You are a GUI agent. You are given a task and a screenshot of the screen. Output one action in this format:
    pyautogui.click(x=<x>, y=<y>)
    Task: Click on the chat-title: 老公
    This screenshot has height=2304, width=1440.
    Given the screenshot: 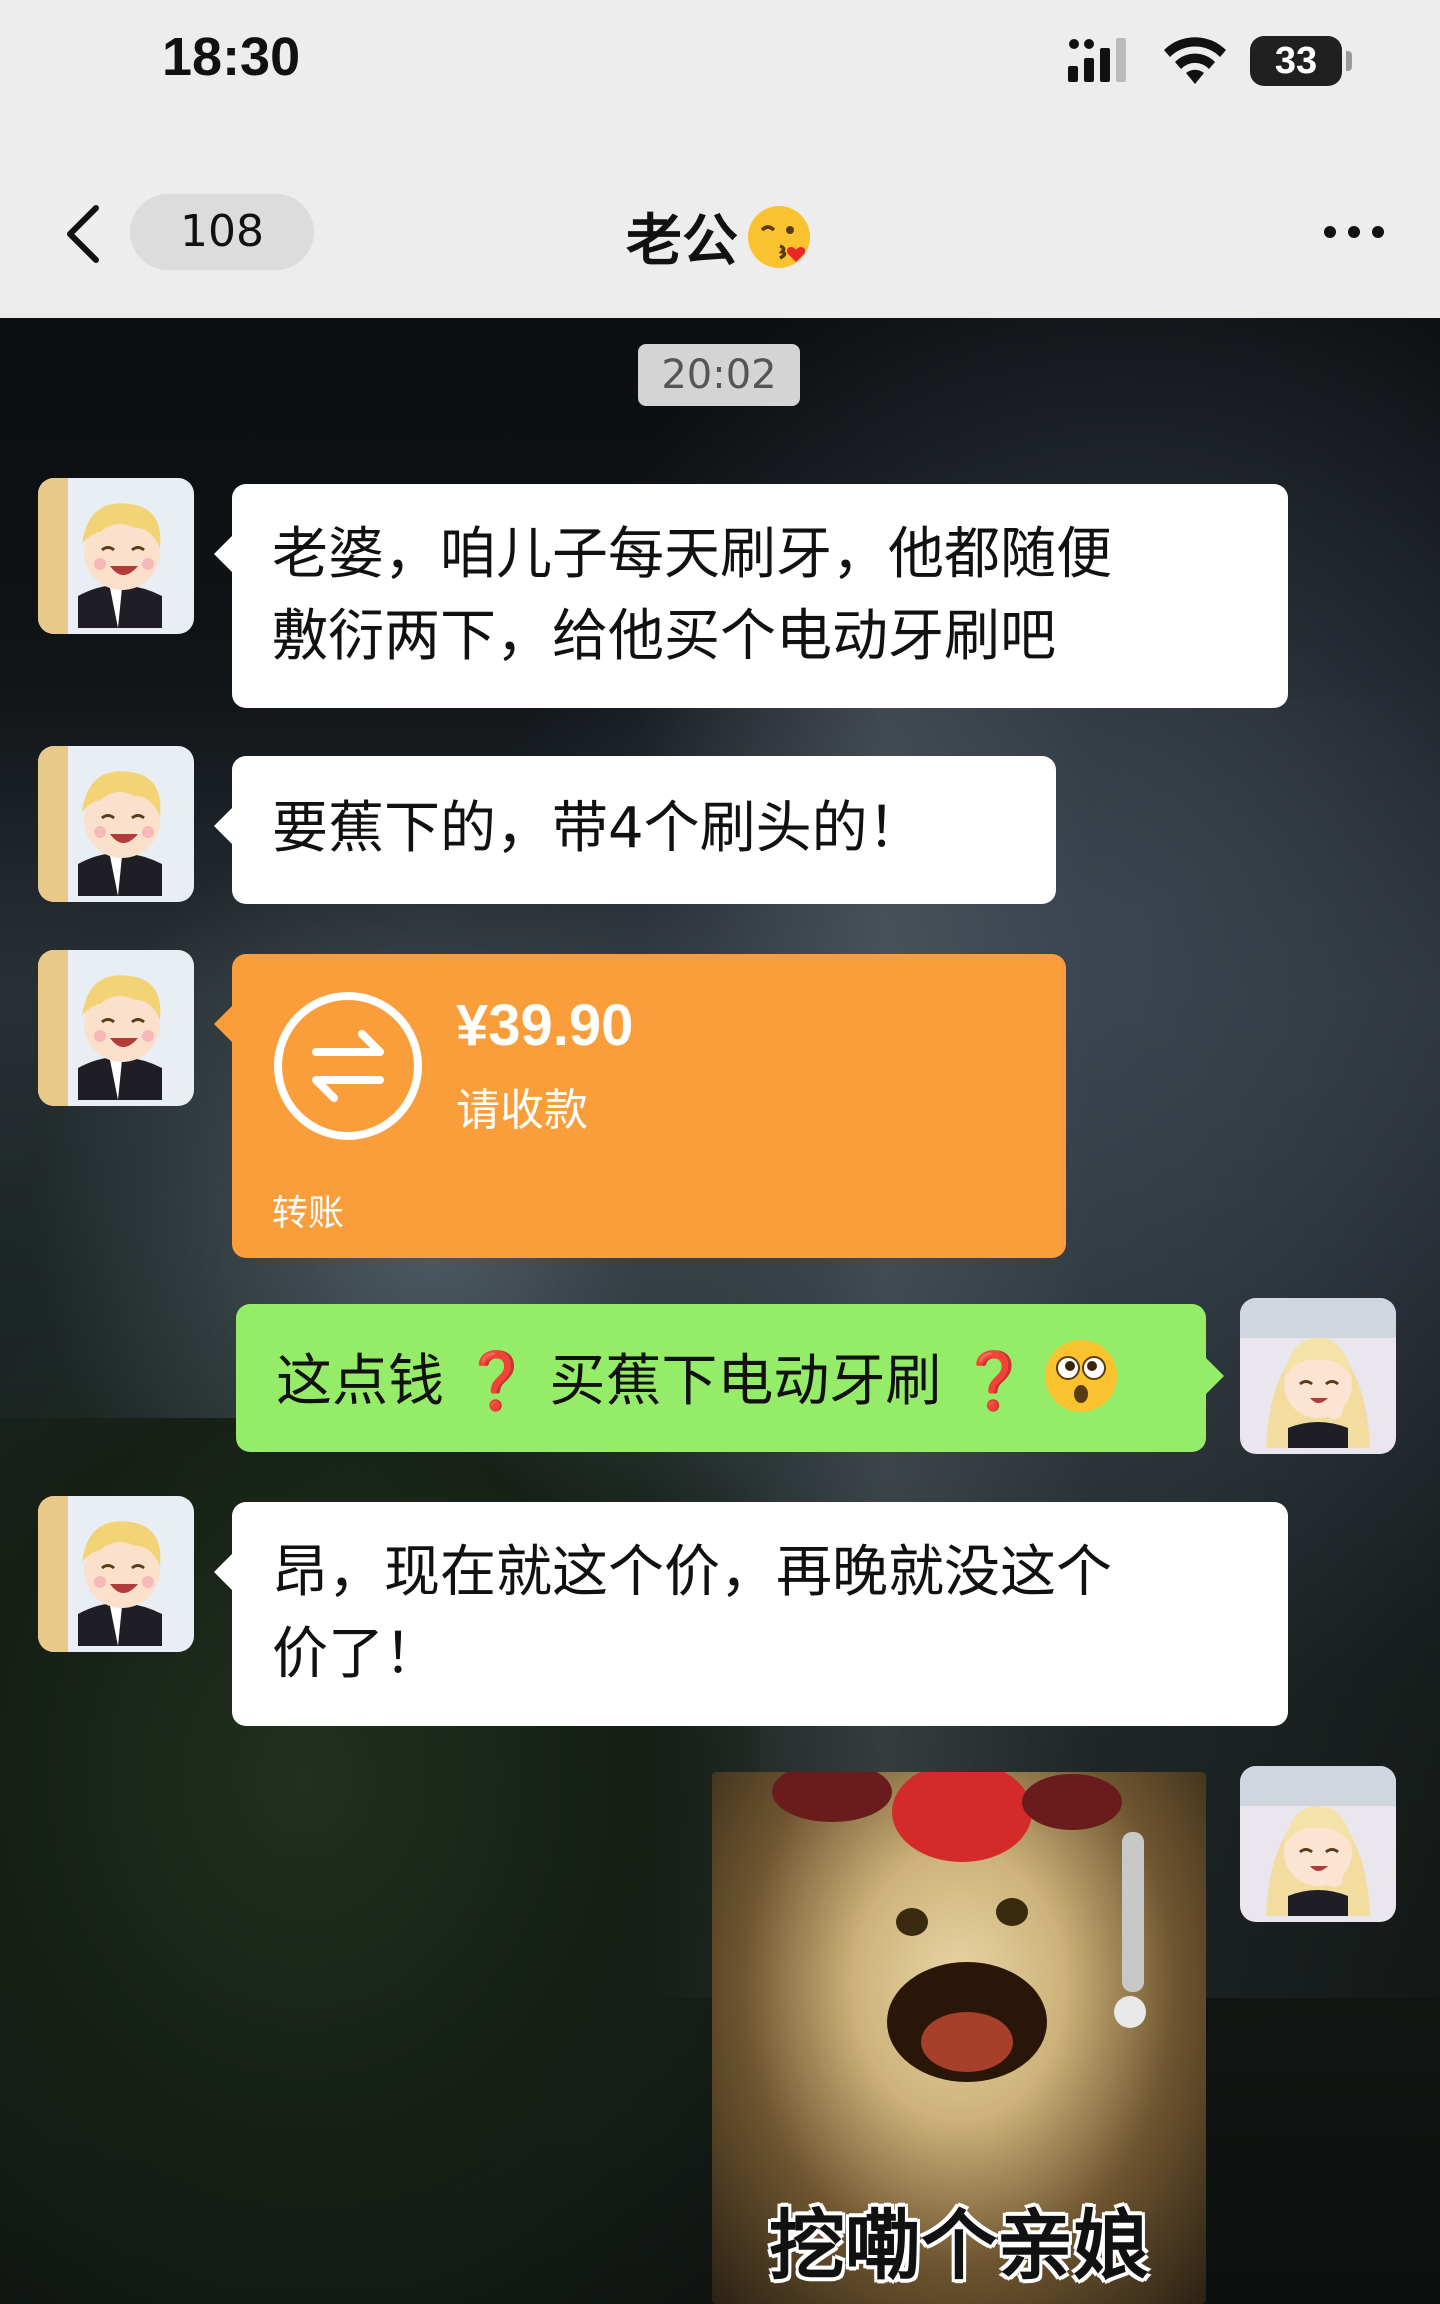 What is the action you would take?
    pyautogui.click(x=720, y=236)
    